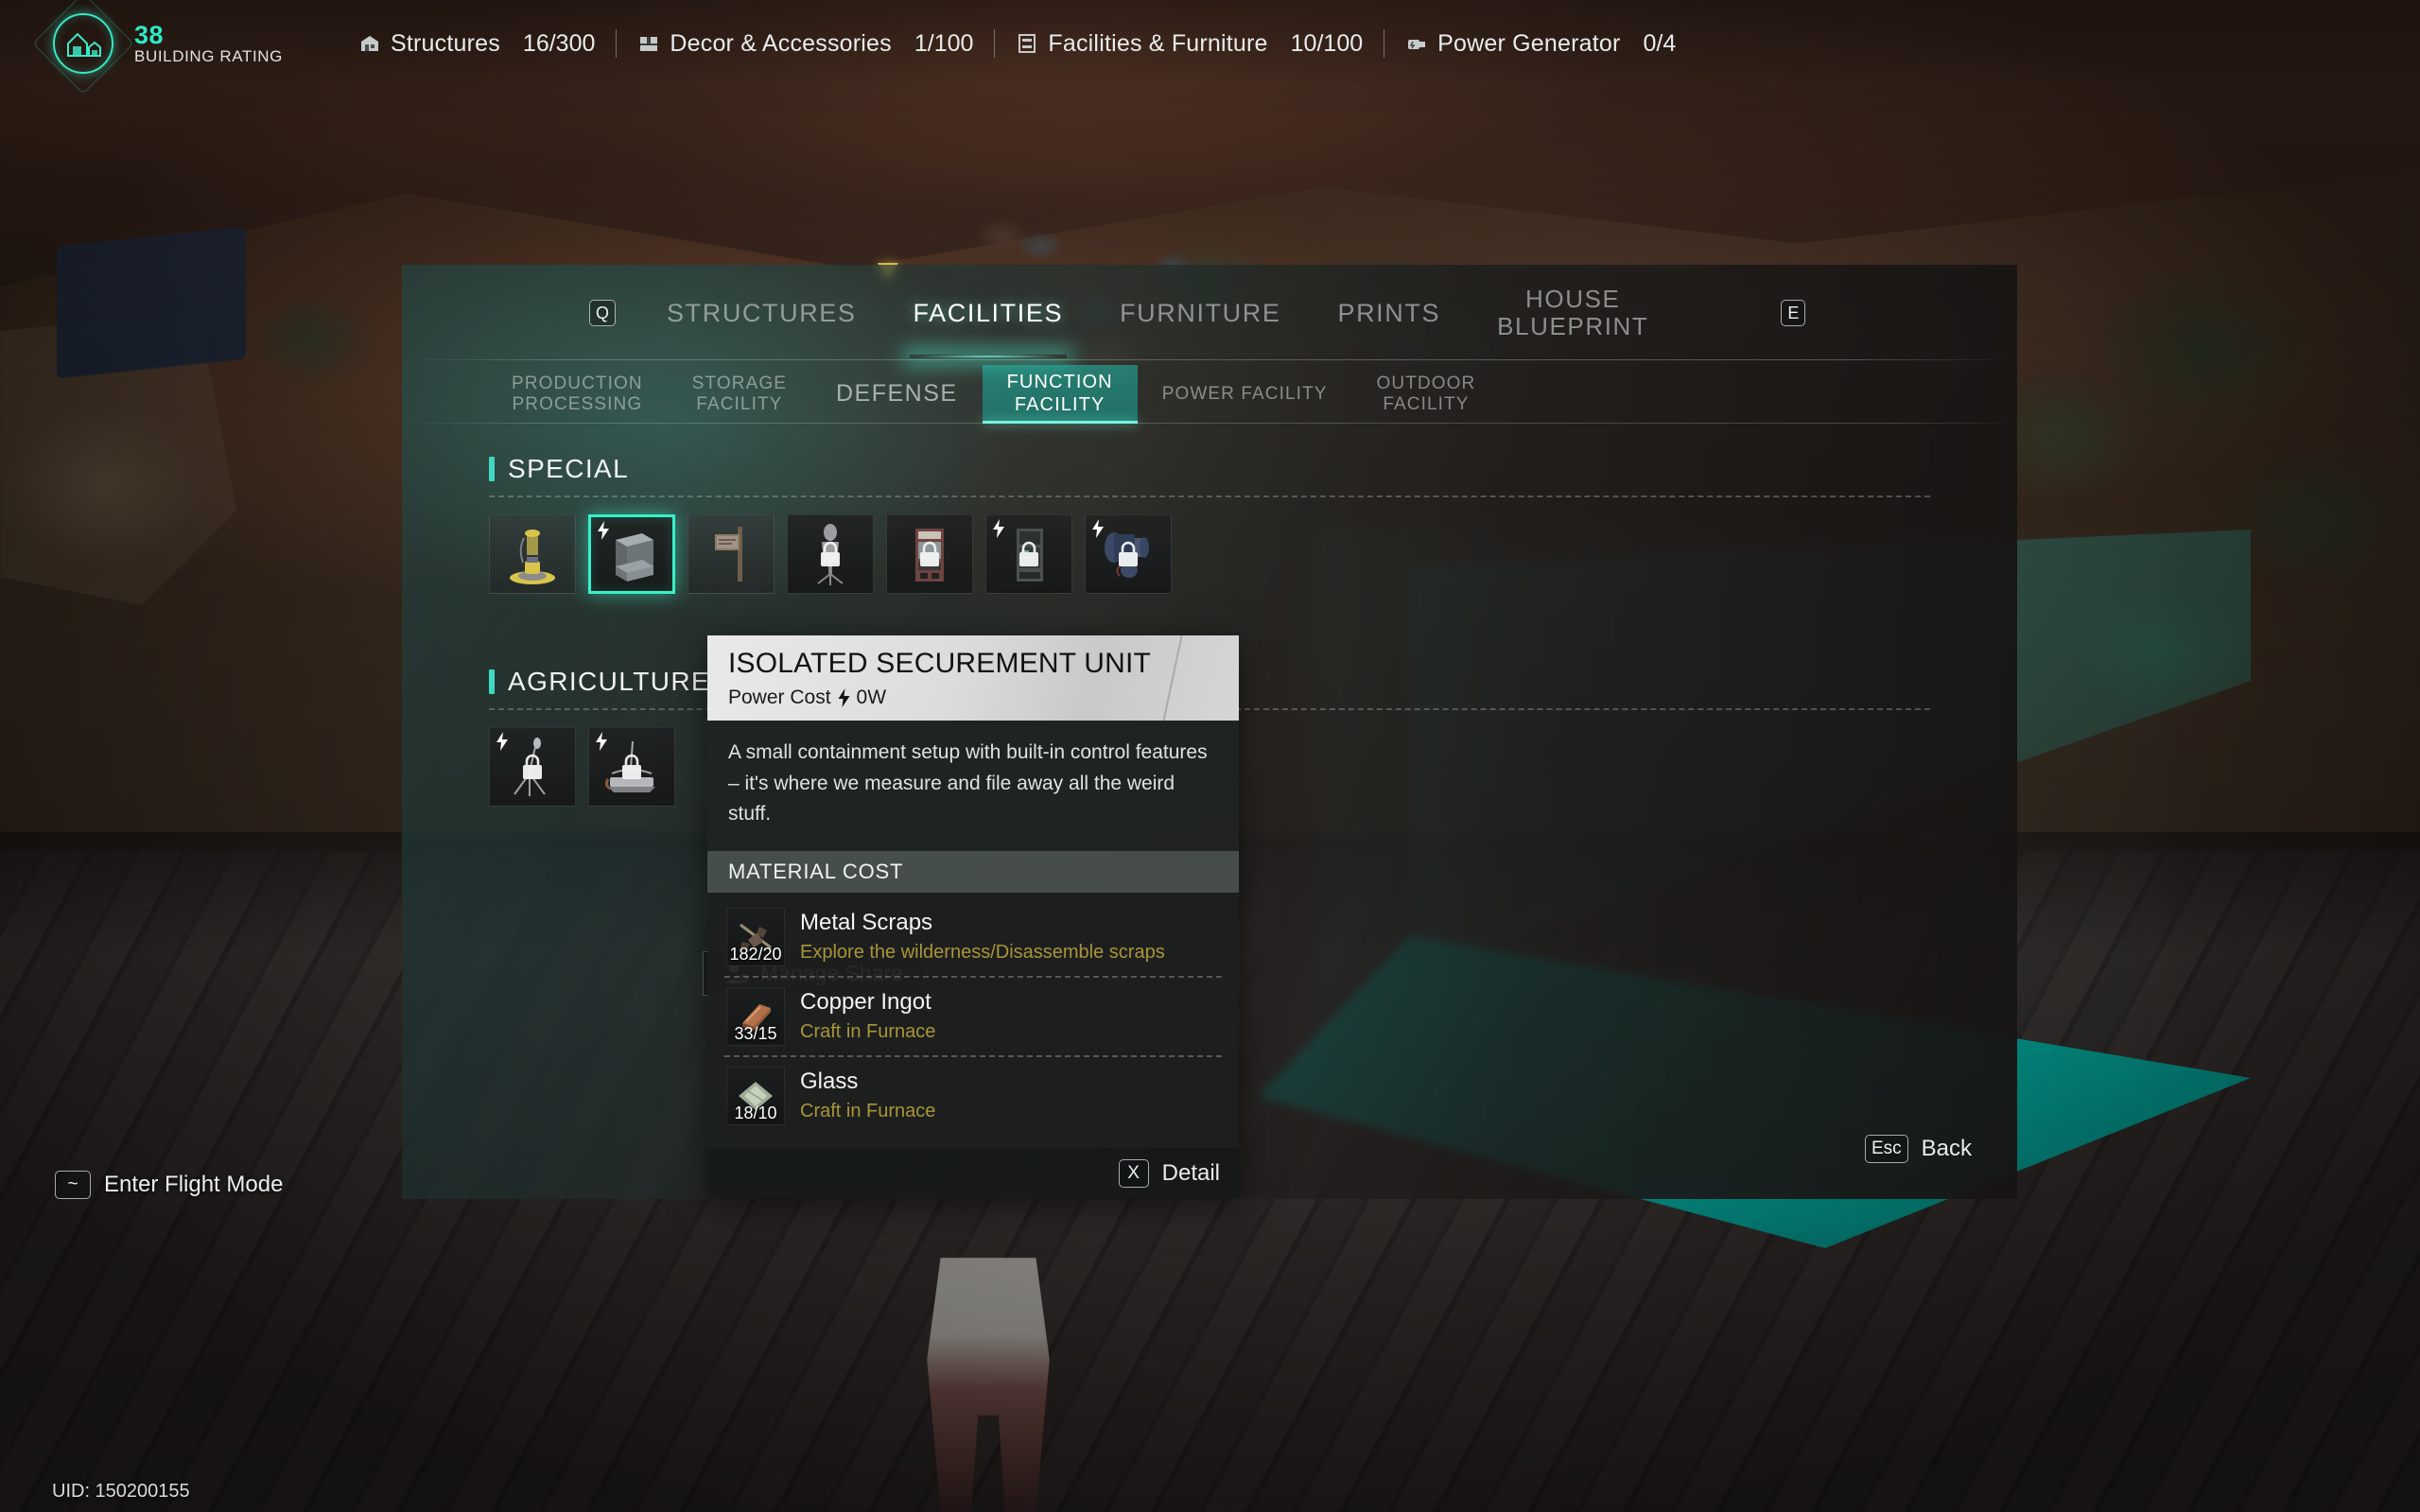 The width and height of the screenshot is (2420, 1512). Describe the element at coordinates (73, 1185) in the screenshot. I see `flight-mode-keycap: ~` at that location.